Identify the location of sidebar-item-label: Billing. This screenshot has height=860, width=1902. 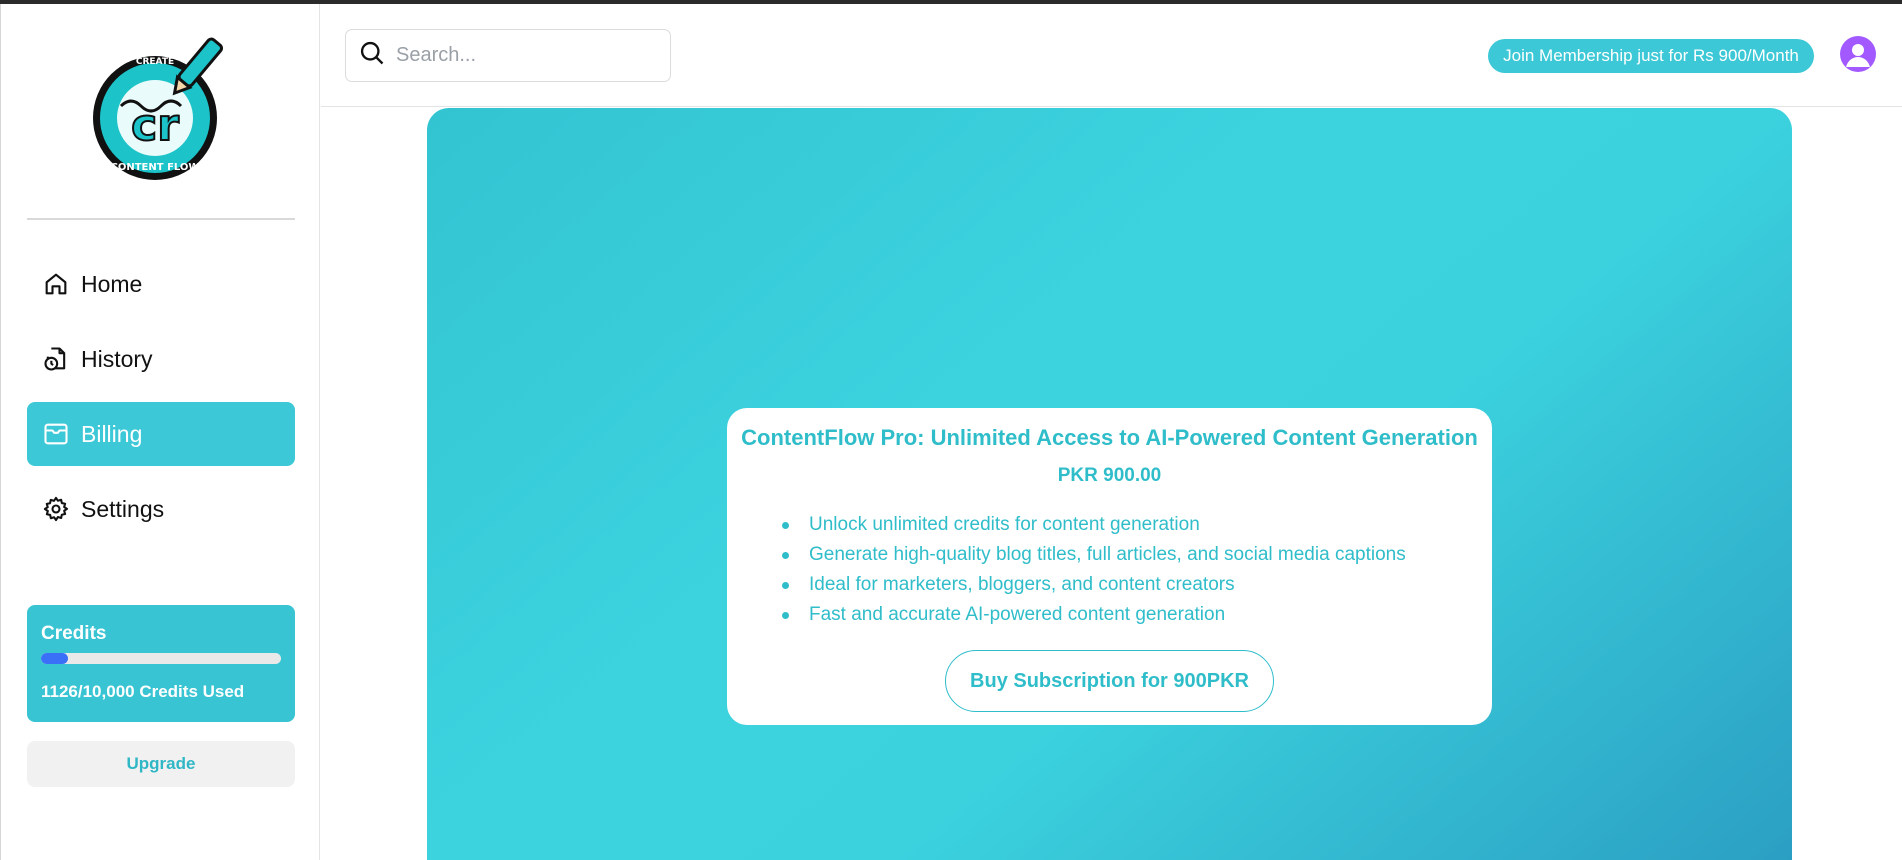
(112, 433).